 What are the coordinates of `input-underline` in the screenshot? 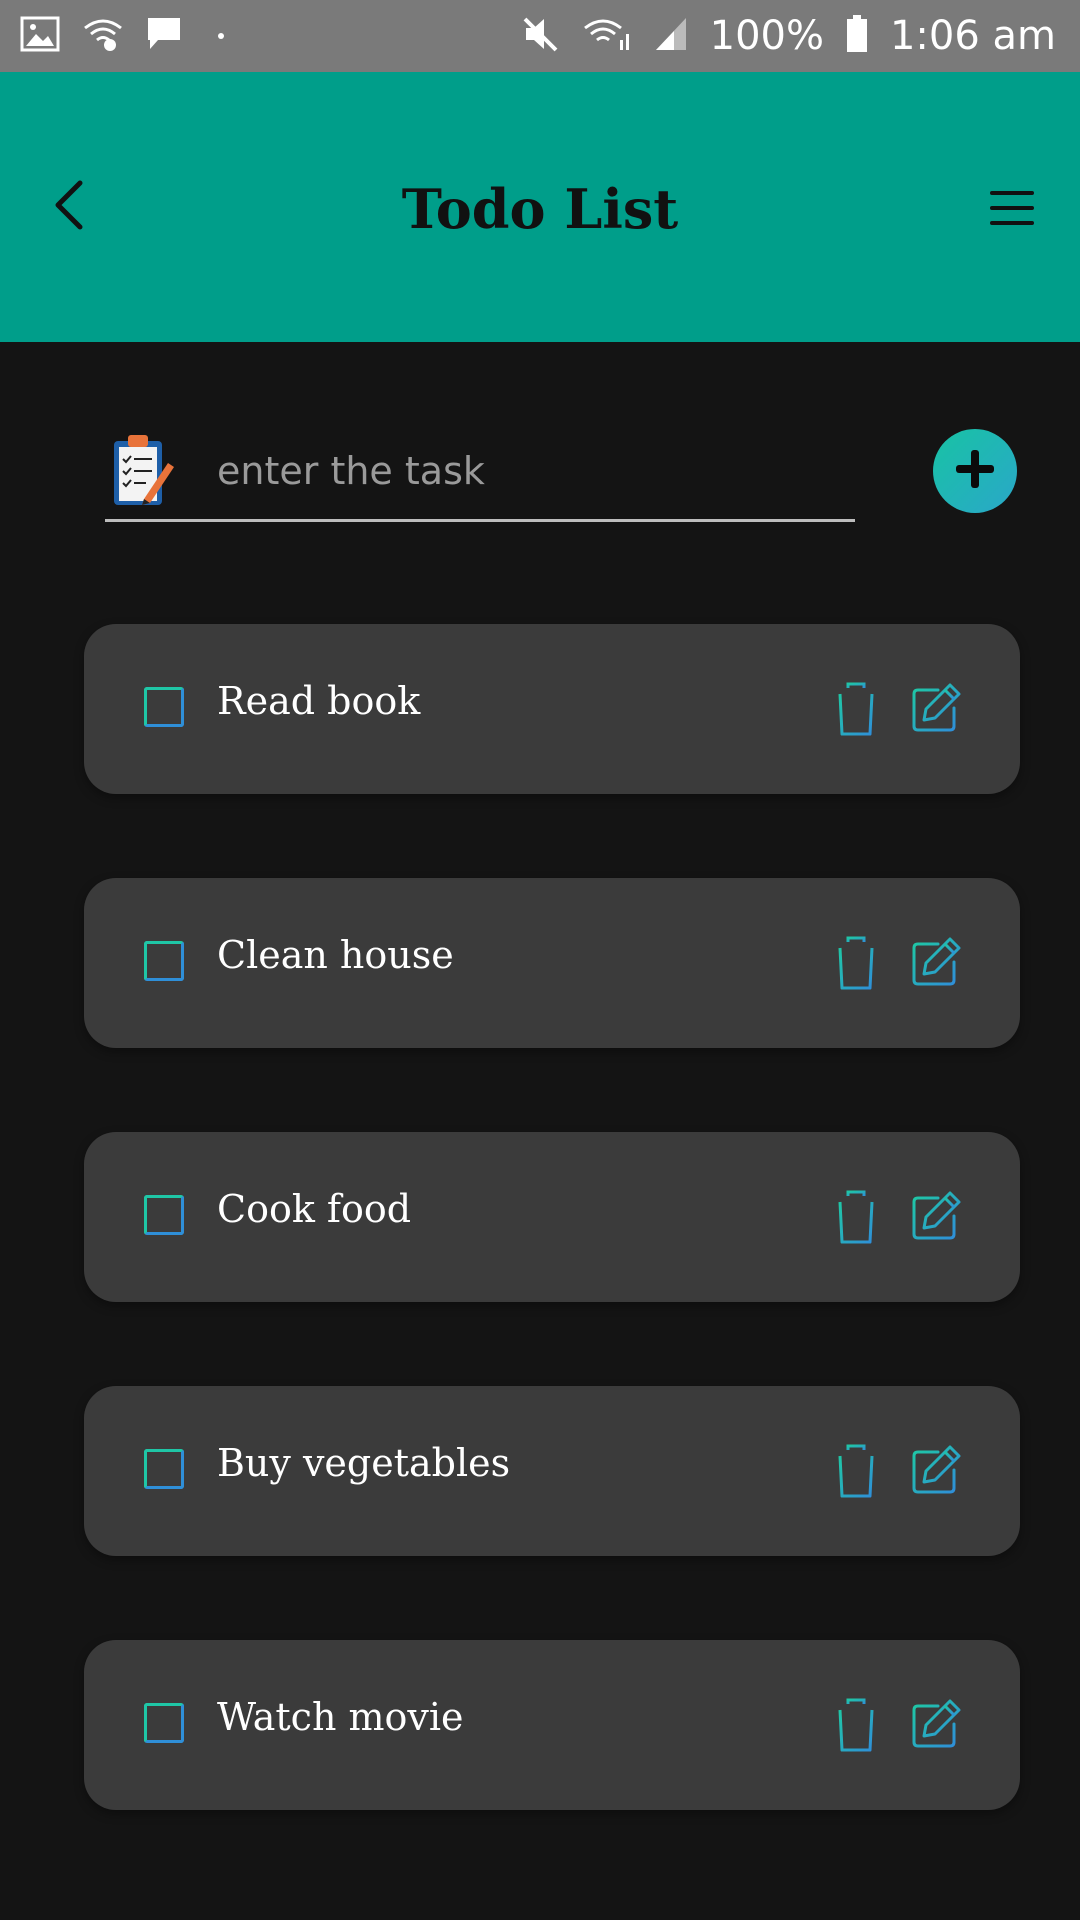 It's located at (480, 520).